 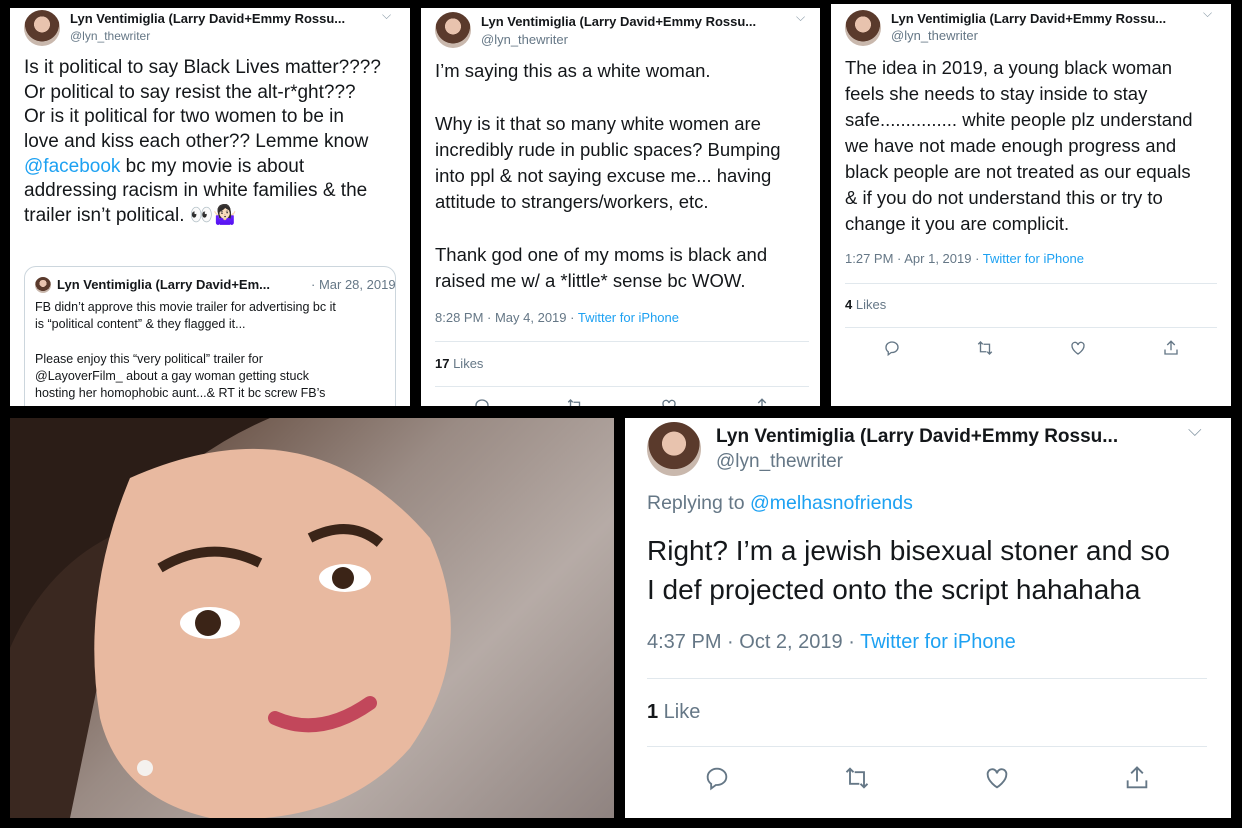 What do you see at coordinates (653, 712) in the screenshot?
I see `likes-number: 1` at bounding box center [653, 712].